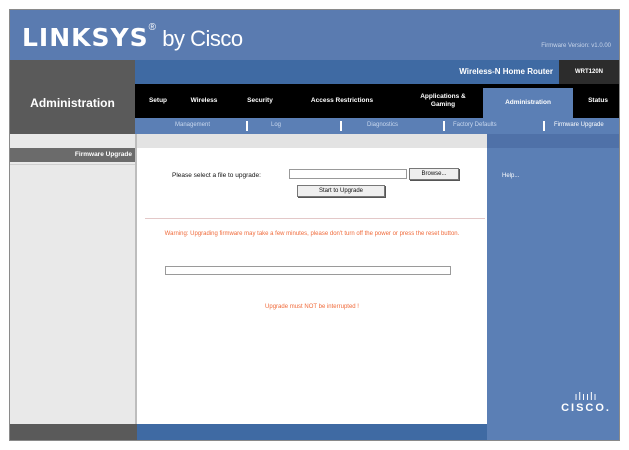  I want to click on content-top-strip, so click(312, 141).